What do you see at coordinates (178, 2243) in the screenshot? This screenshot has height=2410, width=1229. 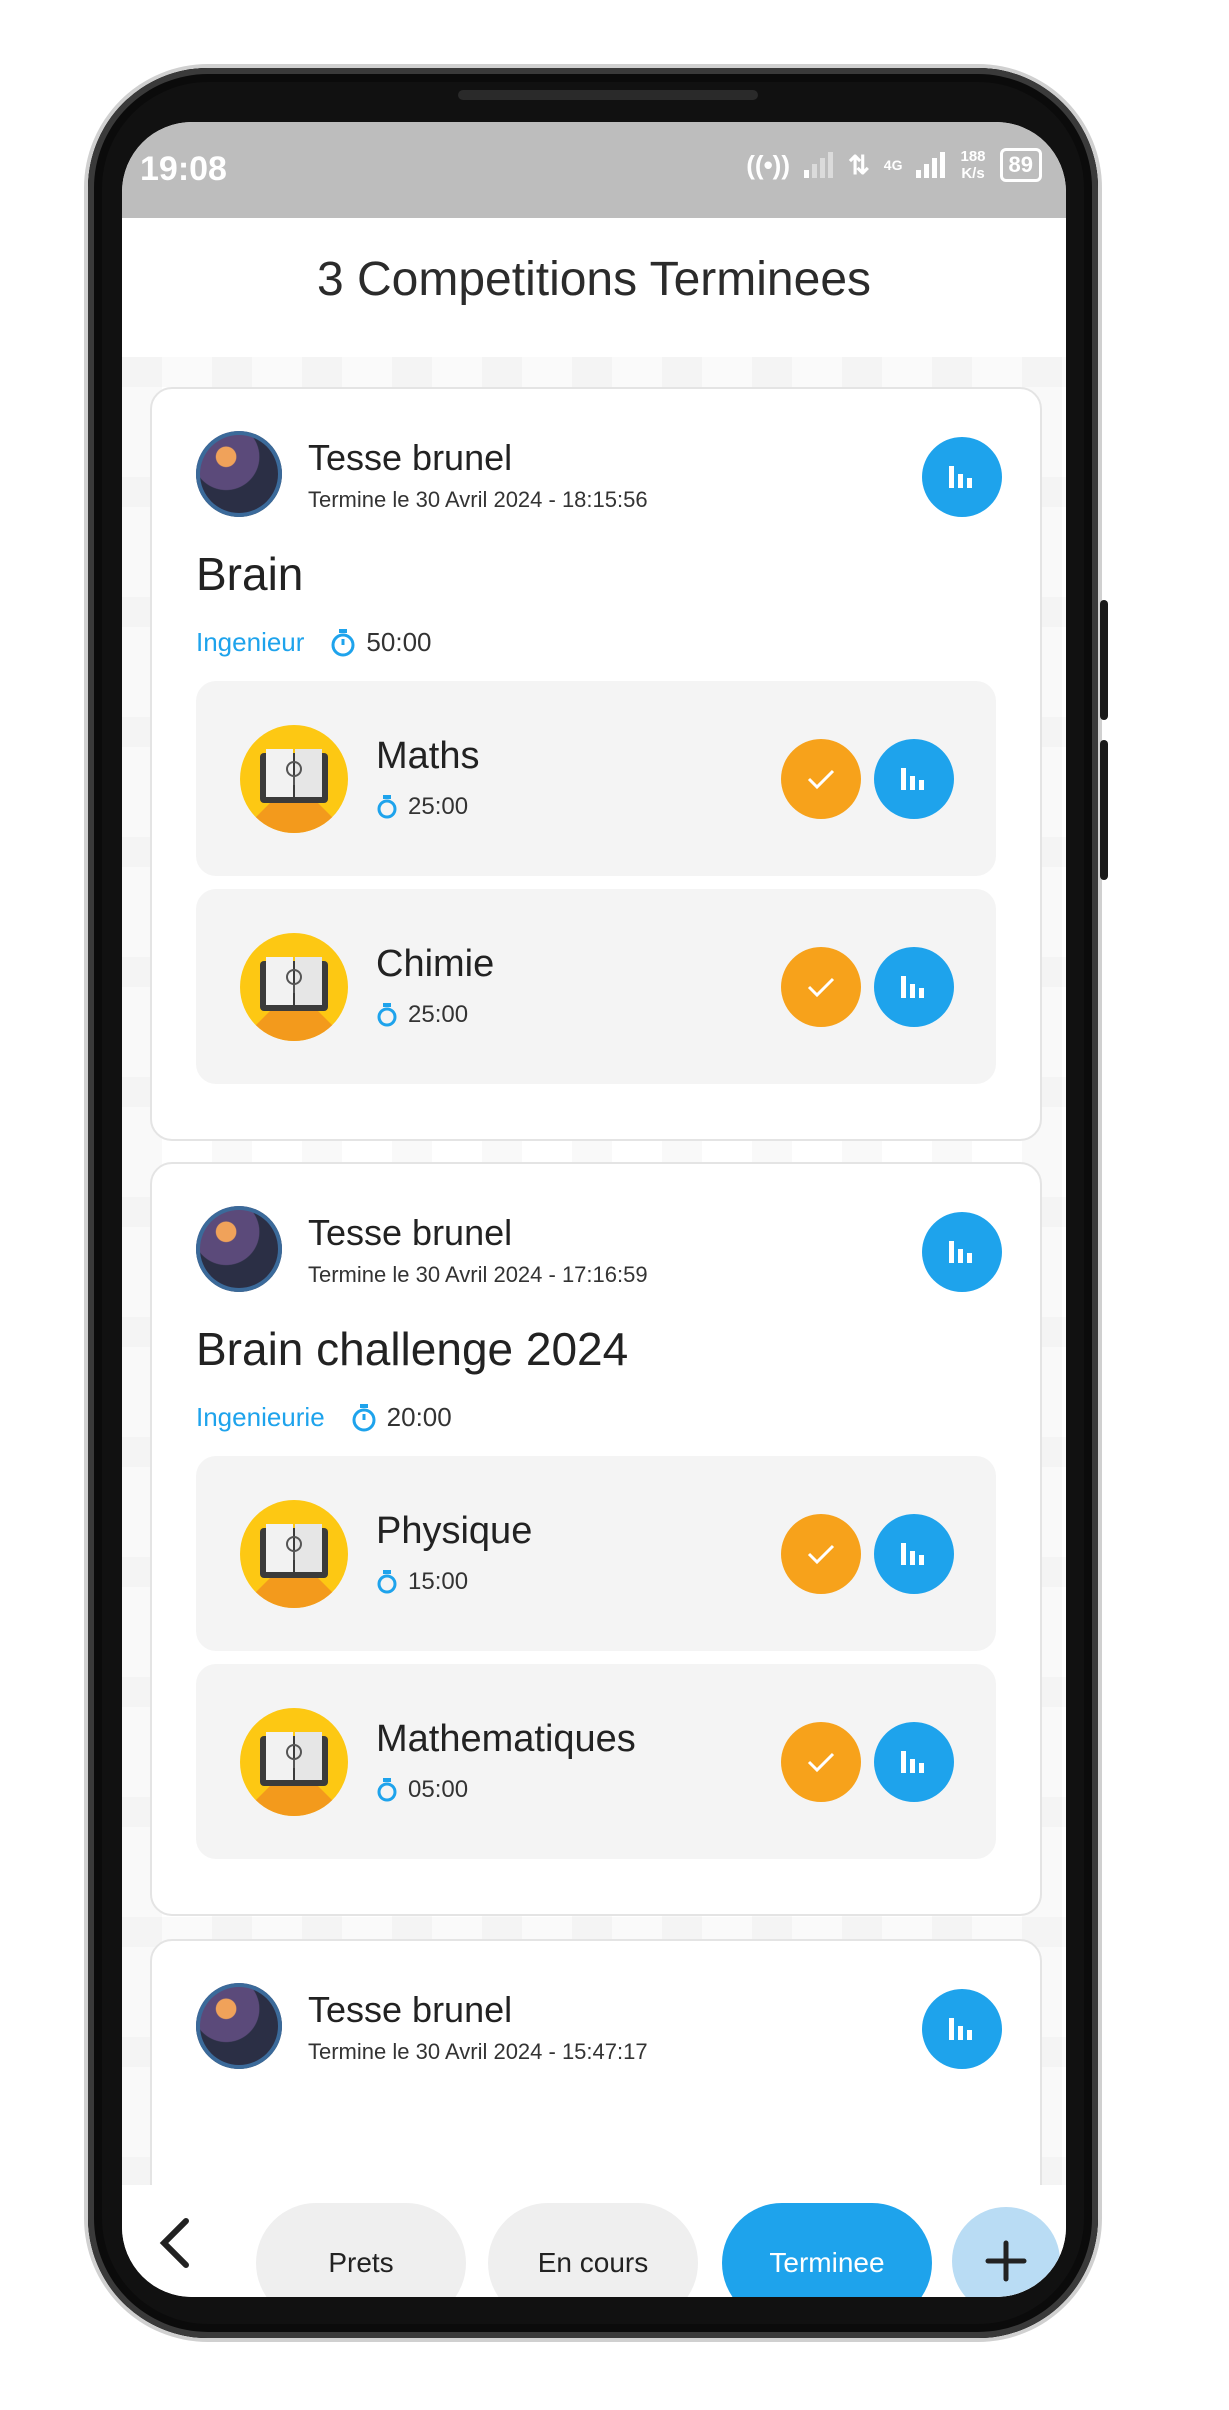 I see `back-chevron-icon` at bounding box center [178, 2243].